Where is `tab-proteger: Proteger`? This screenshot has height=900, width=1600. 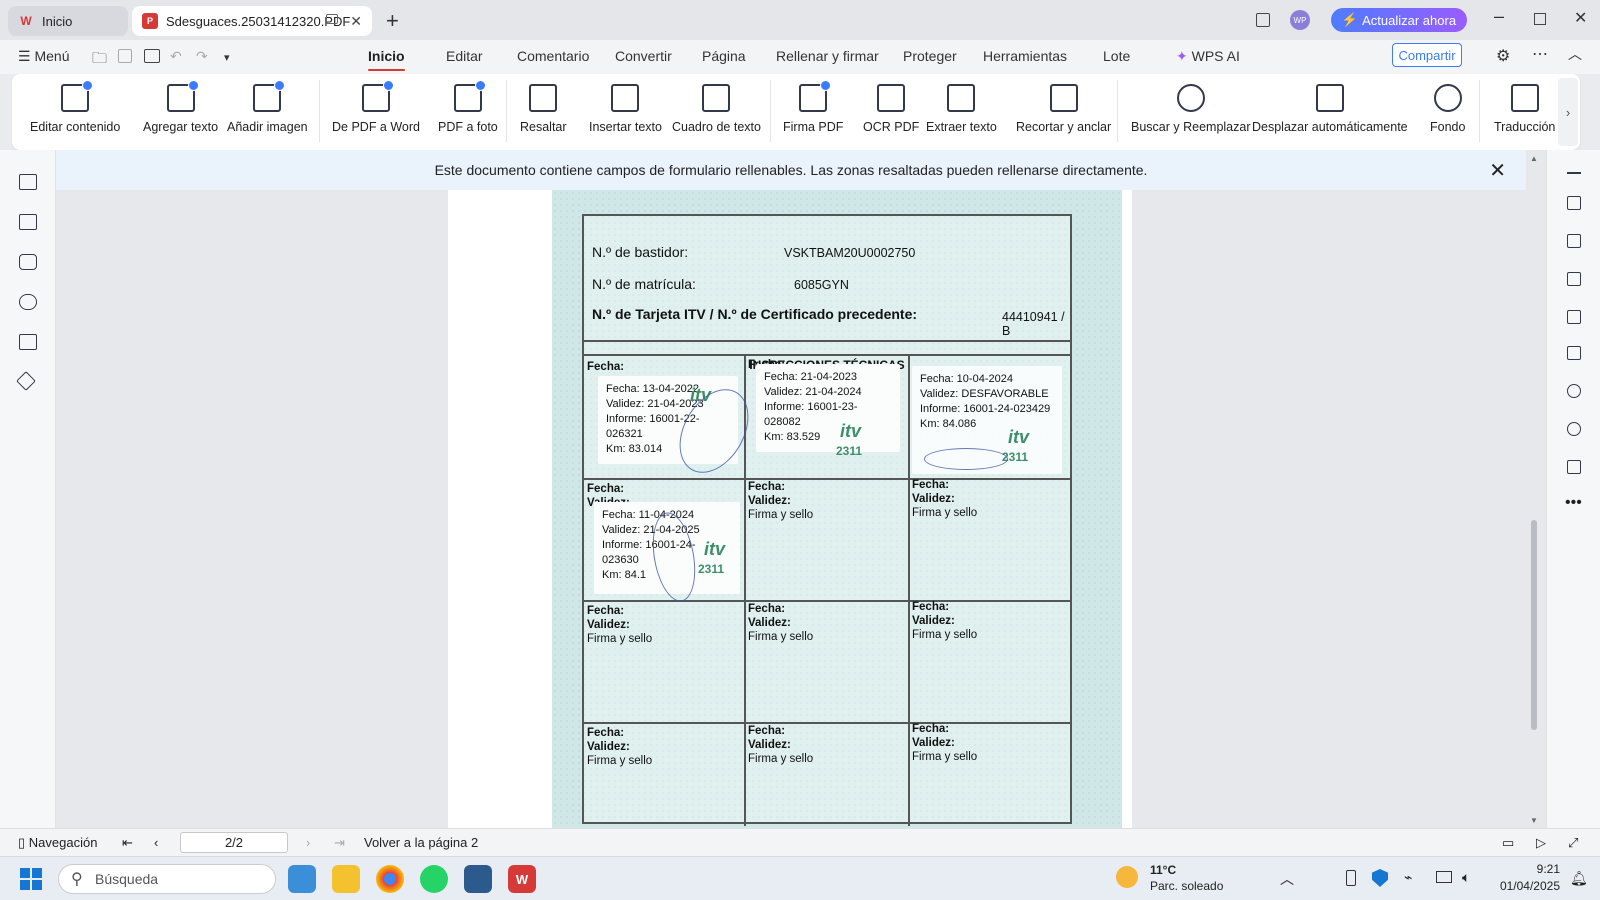 tab-proteger: Proteger is located at coordinates (930, 56).